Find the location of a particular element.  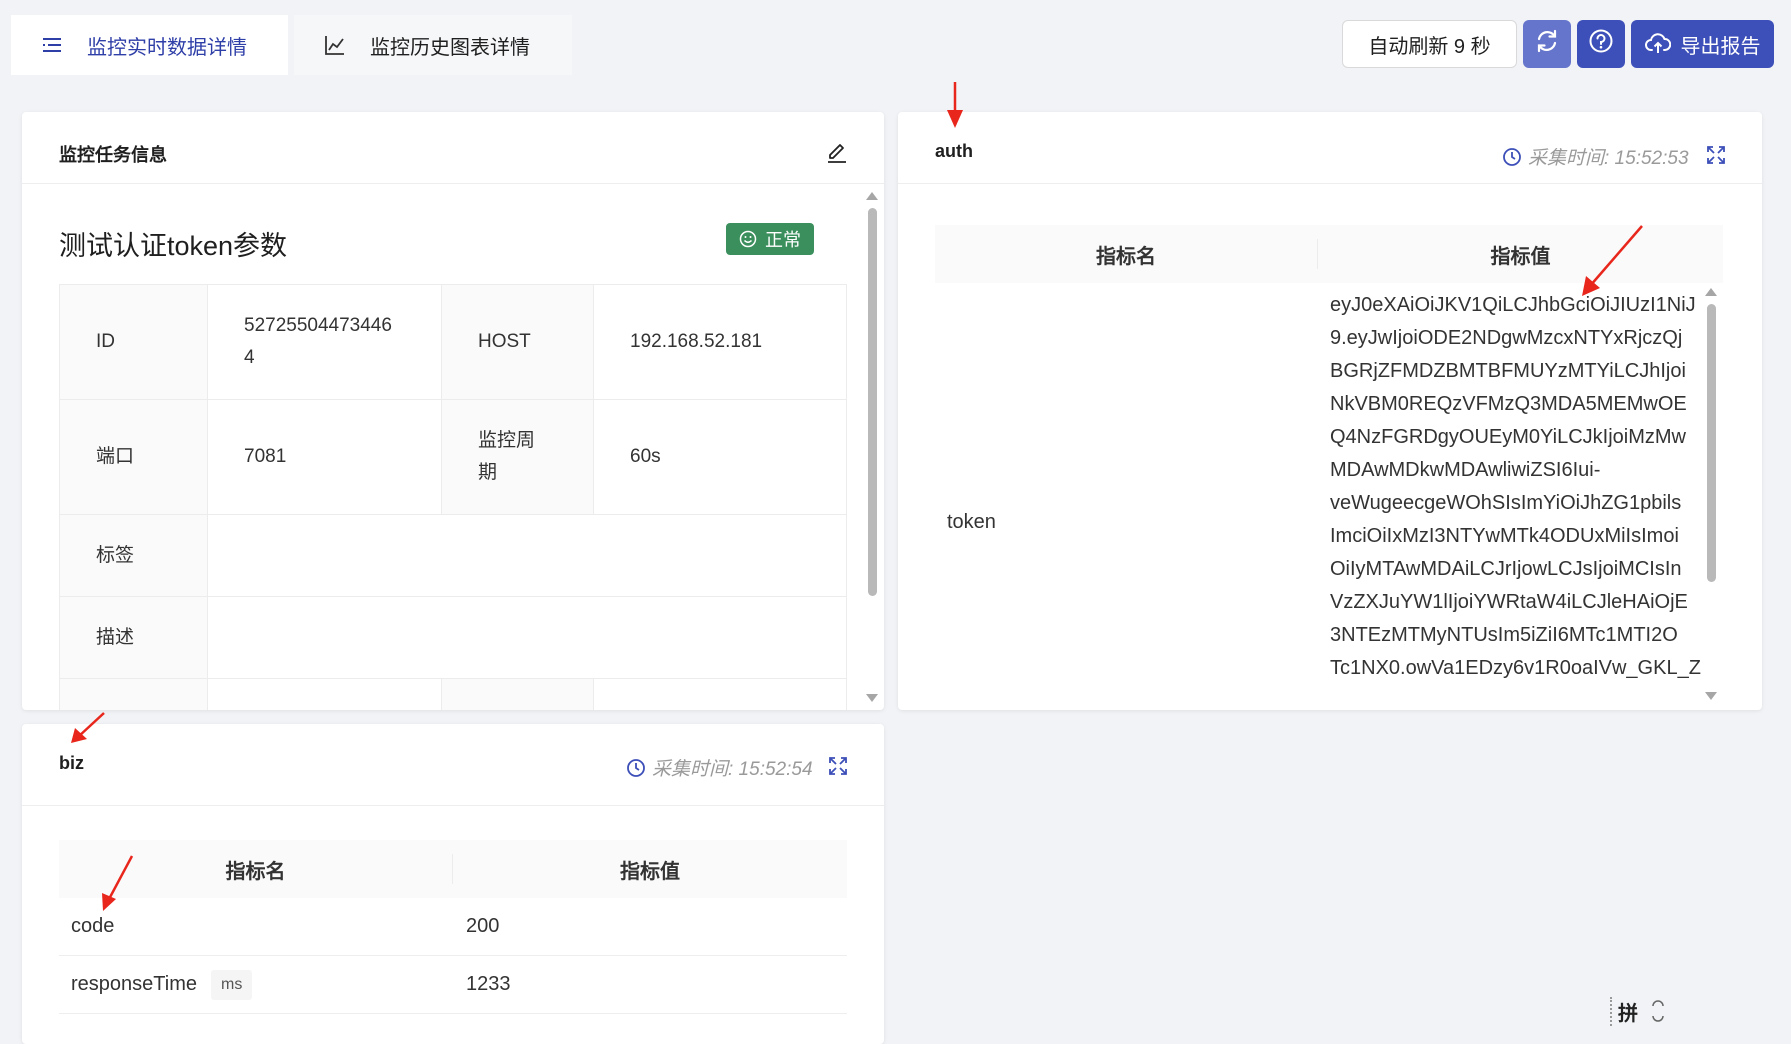

value-id: 52725504473446 4 is located at coordinates (324, 342).